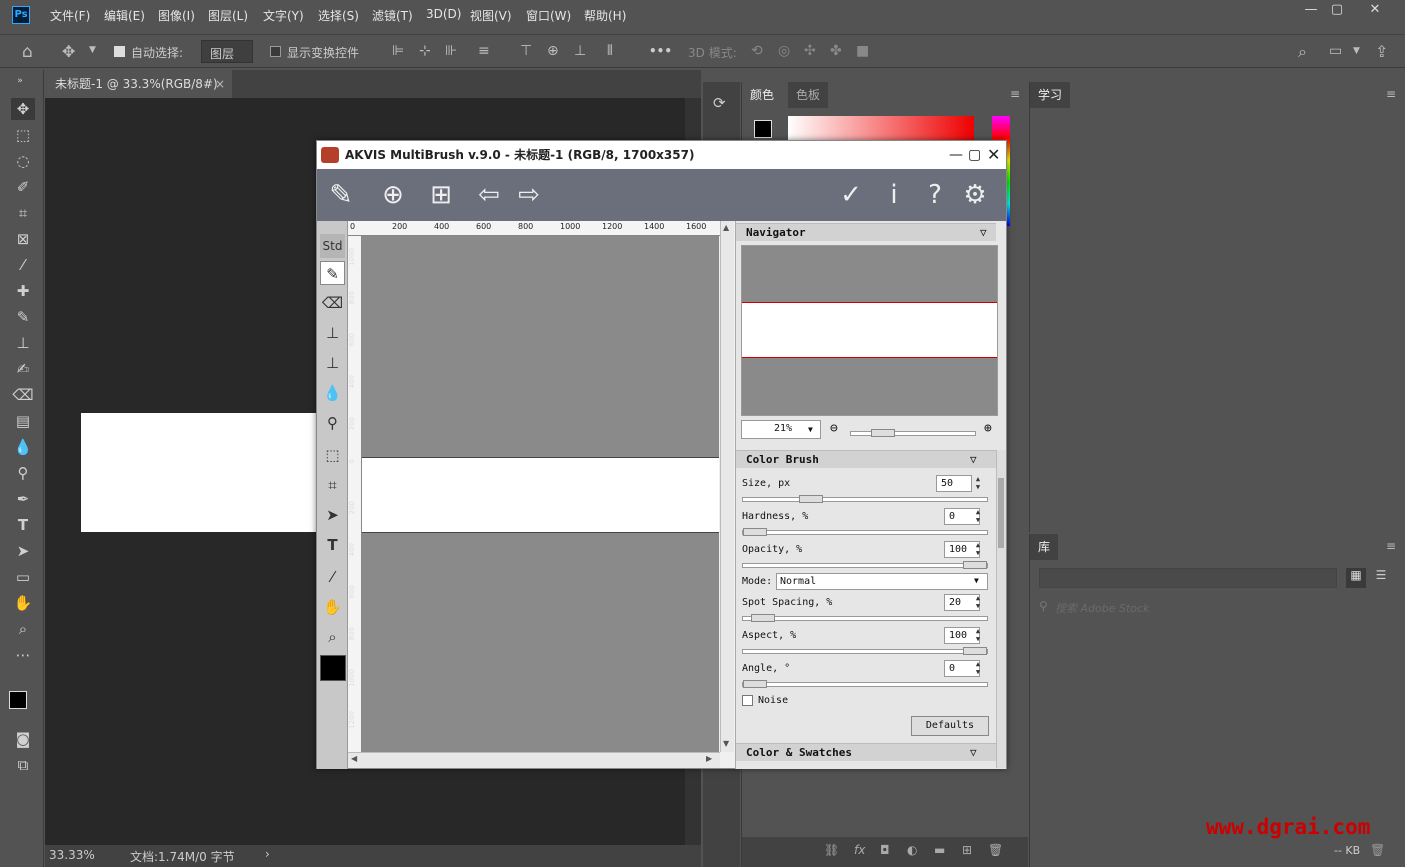 The image size is (1405, 867). Describe the element at coordinates (540, 495) in the screenshot. I see `akvis-image-strip` at that location.